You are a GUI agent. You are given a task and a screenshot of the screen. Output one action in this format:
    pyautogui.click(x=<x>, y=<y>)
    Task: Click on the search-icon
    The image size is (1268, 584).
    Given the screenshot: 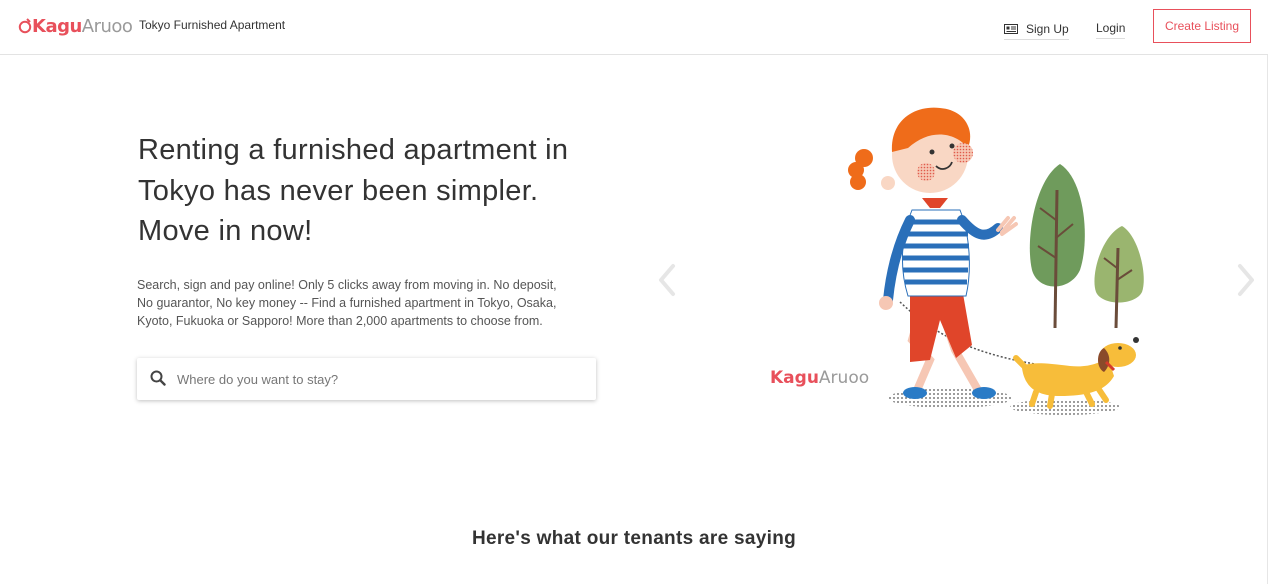 What is the action you would take?
    pyautogui.click(x=158, y=378)
    